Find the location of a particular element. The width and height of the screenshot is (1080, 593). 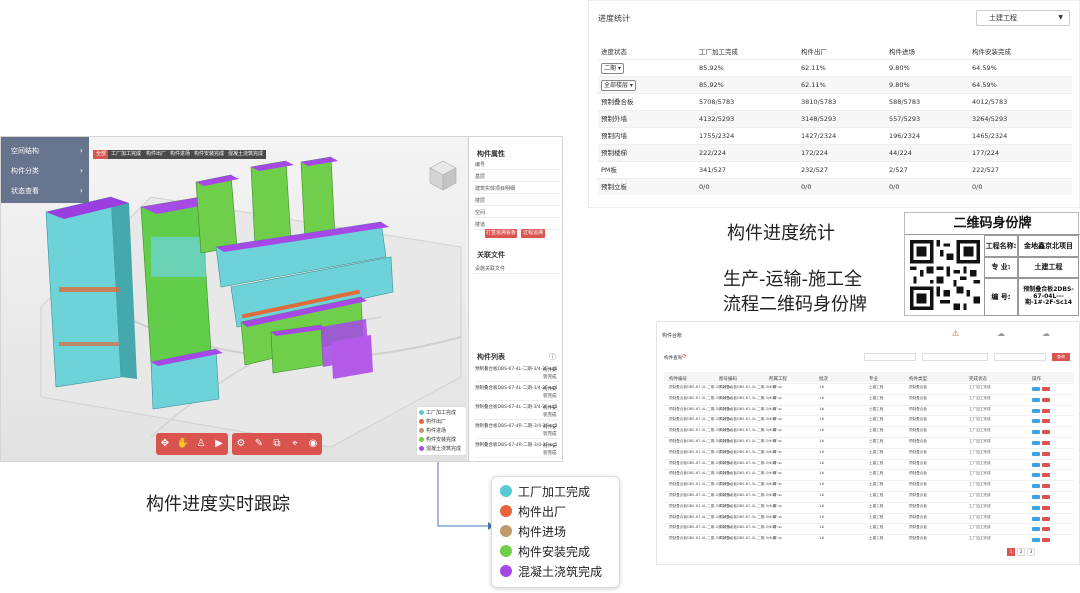

tag-all: 全部 is located at coordinates (101, 154).